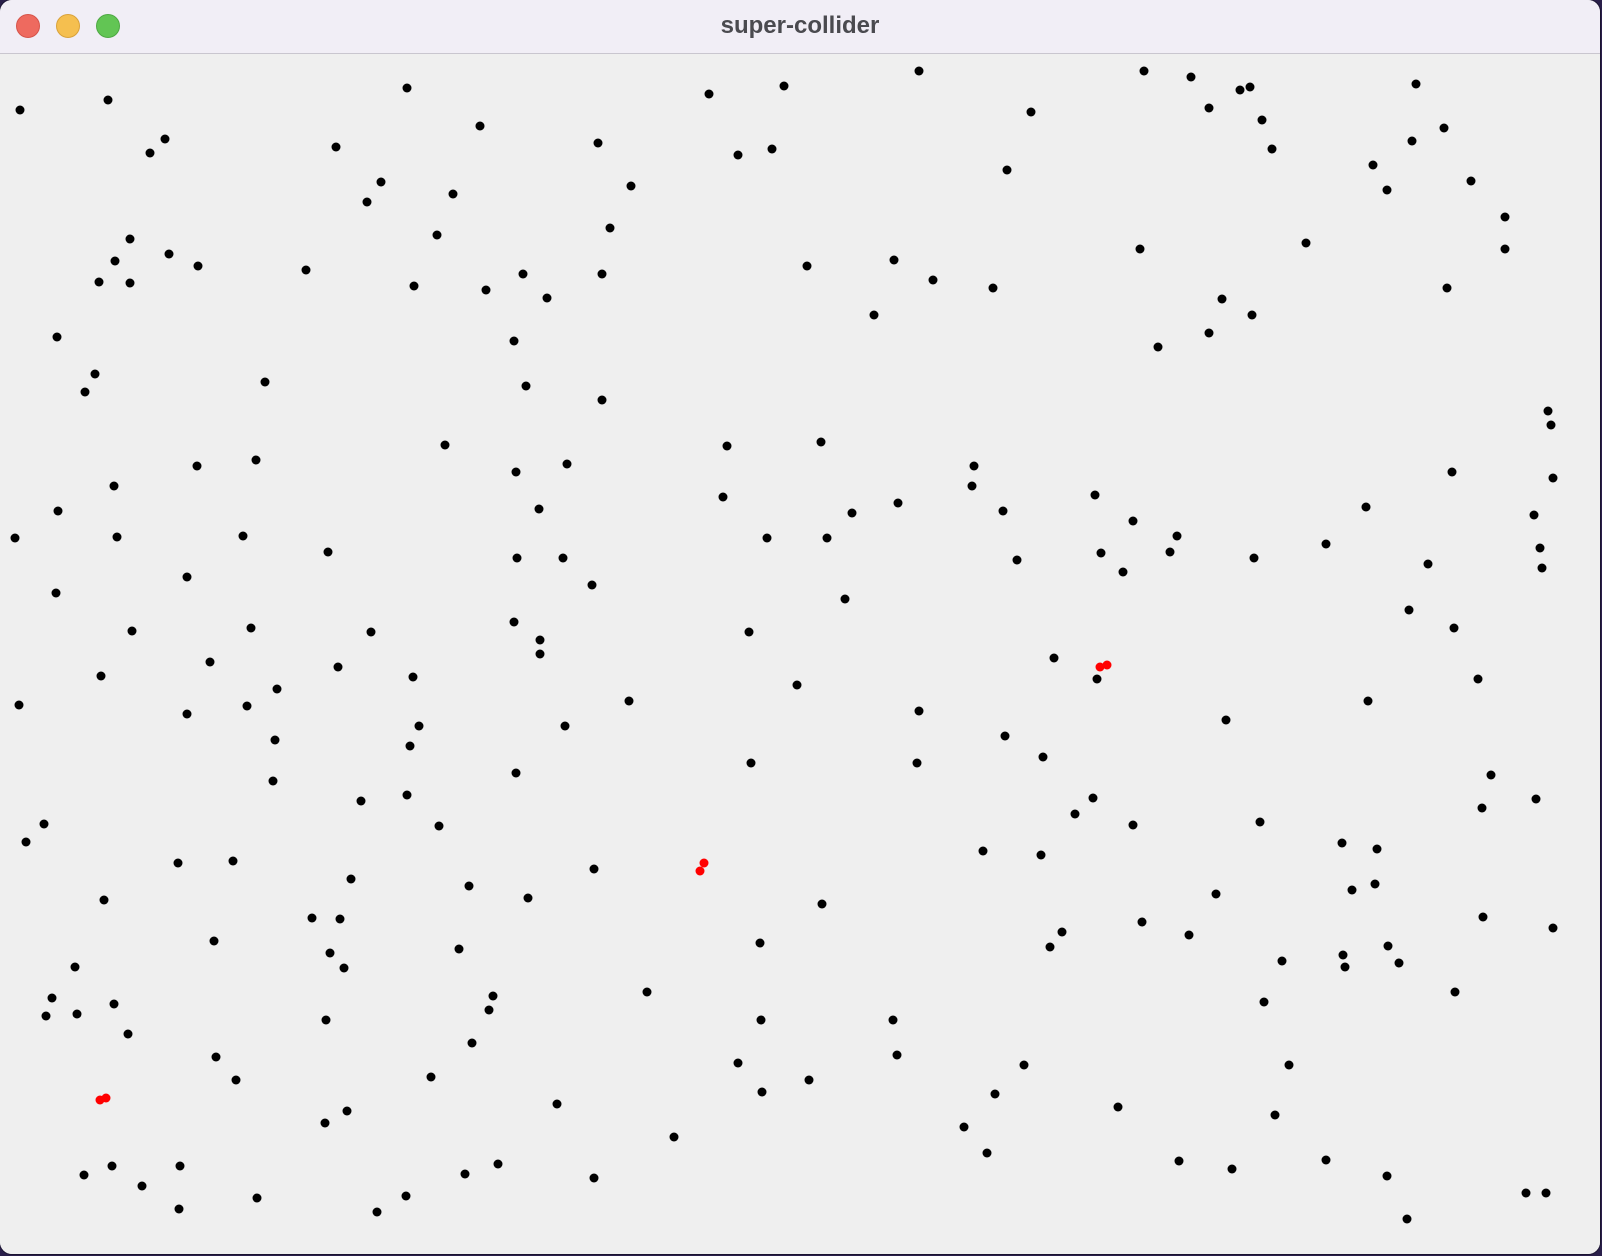  I want to click on window-title: super-collider, so click(800, 25).